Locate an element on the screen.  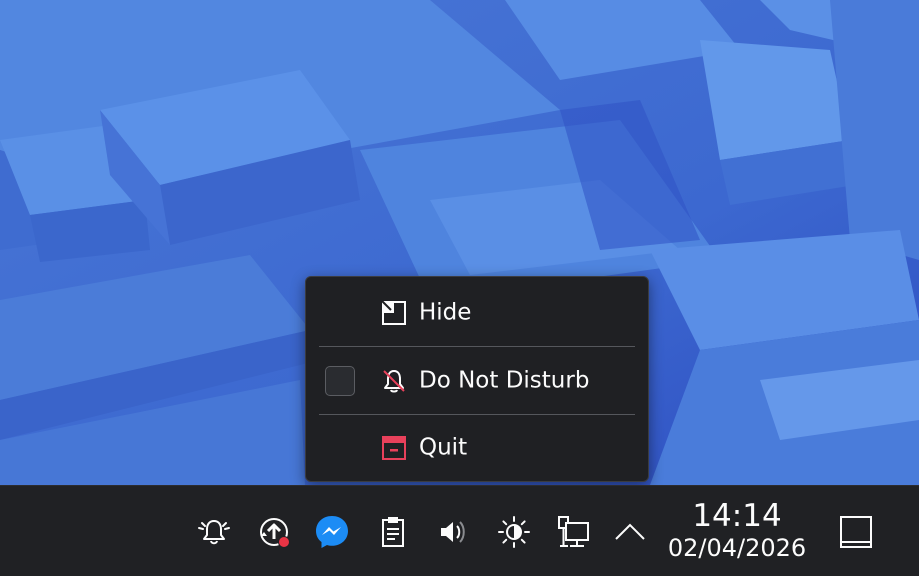
show-desktop-icon is located at coordinates (856, 532).